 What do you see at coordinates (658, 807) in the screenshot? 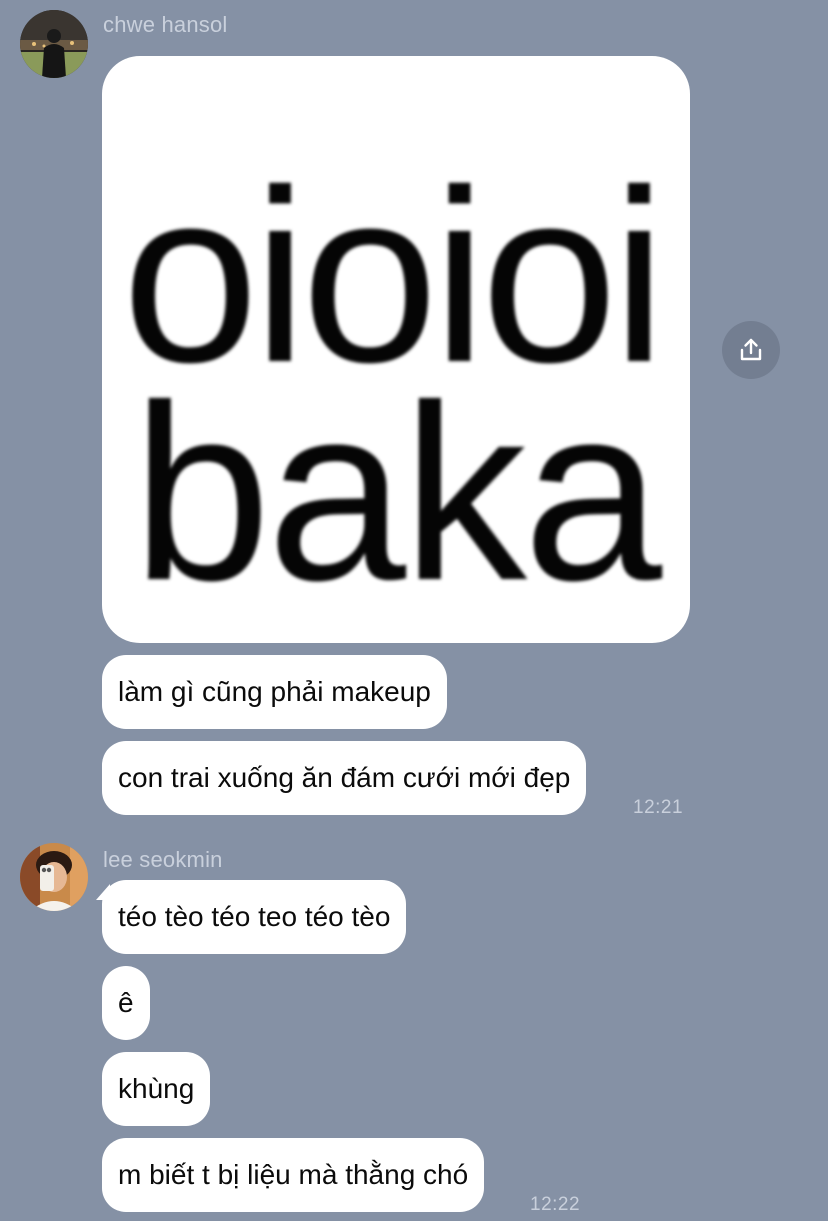
I see `message-timestamp: 12:21` at bounding box center [658, 807].